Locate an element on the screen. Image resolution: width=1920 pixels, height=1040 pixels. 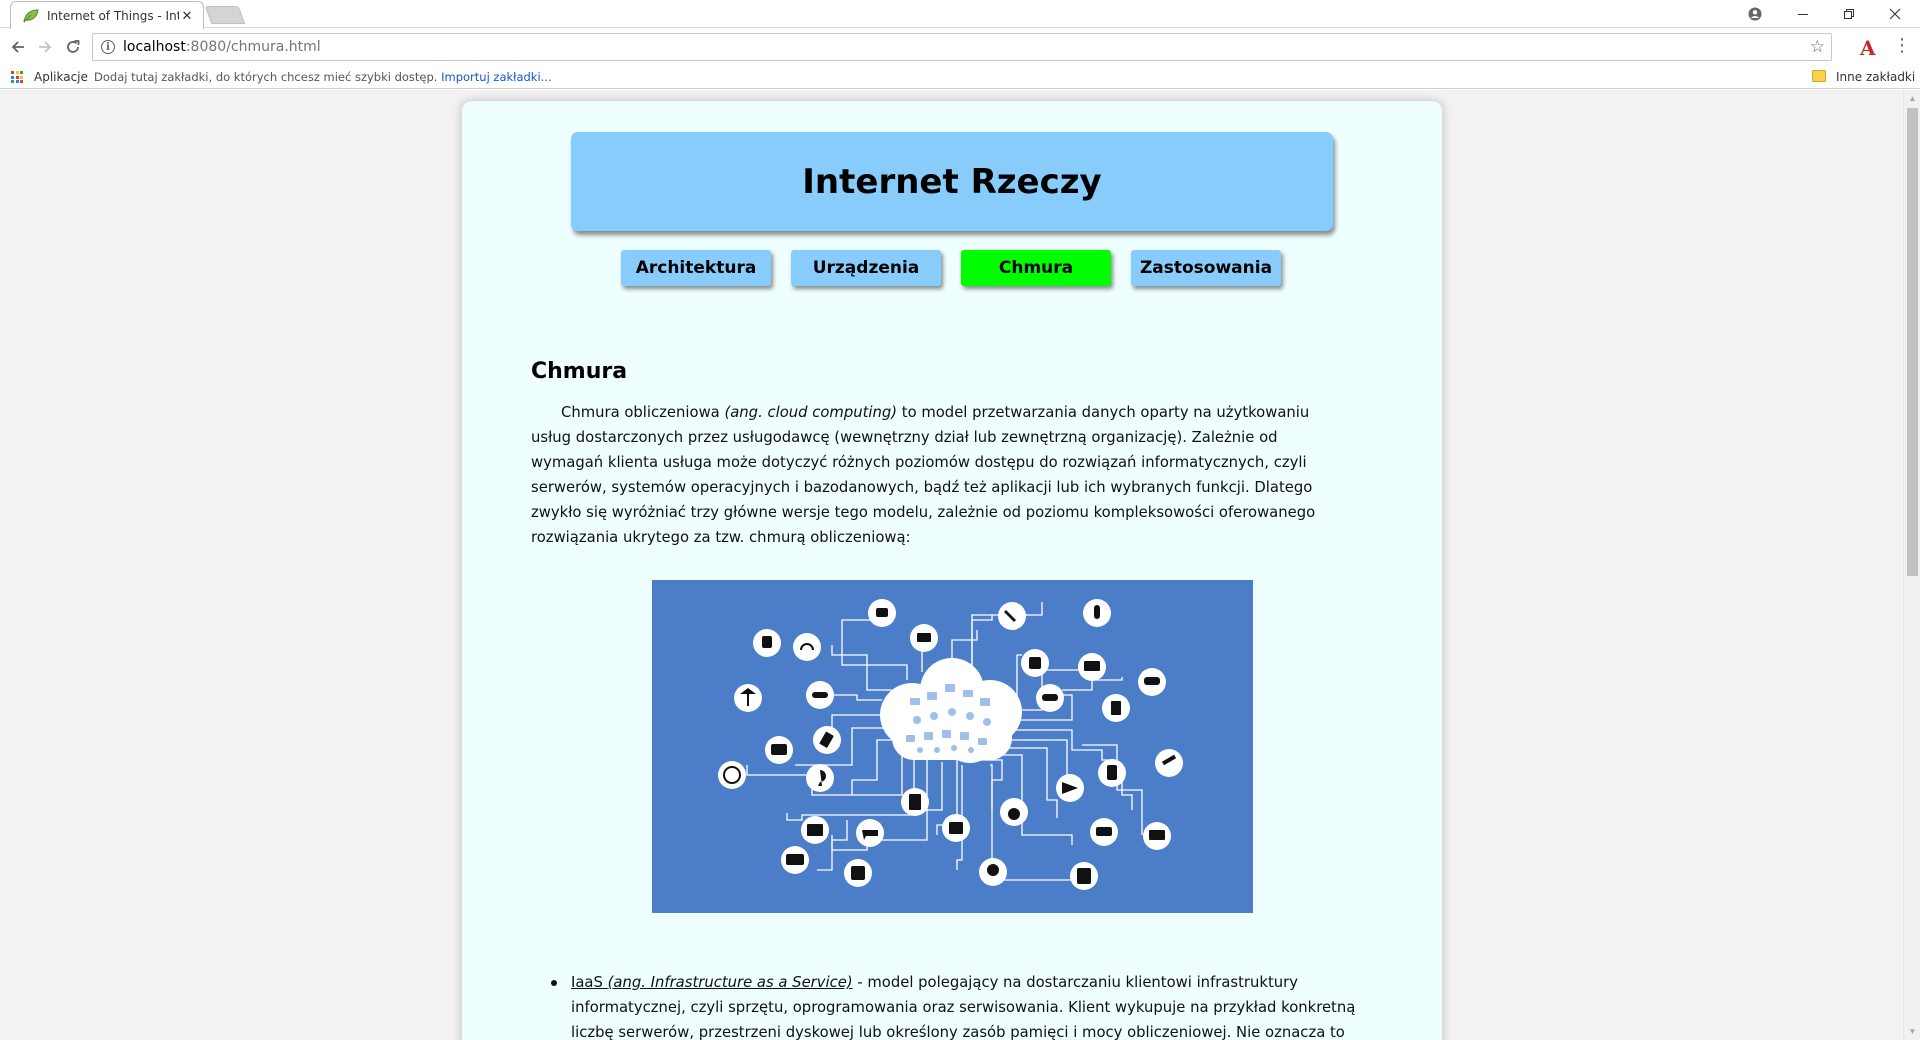
acrobat-extension-icon: A is located at coordinates (1868, 48).